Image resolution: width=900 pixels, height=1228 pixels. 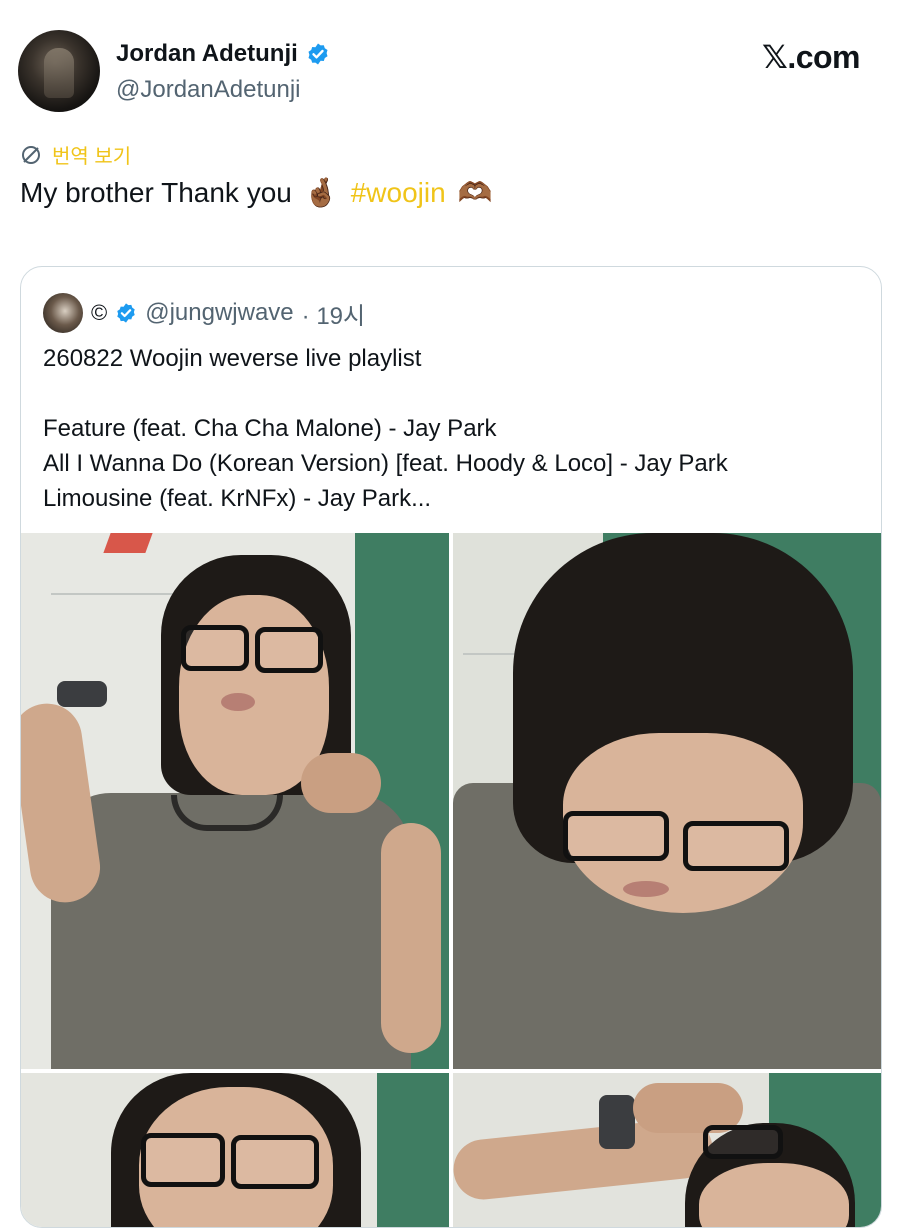 What do you see at coordinates (91, 154) in the screenshot?
I see `translate-label: 번역 보기` at bounding box center [91, 154].